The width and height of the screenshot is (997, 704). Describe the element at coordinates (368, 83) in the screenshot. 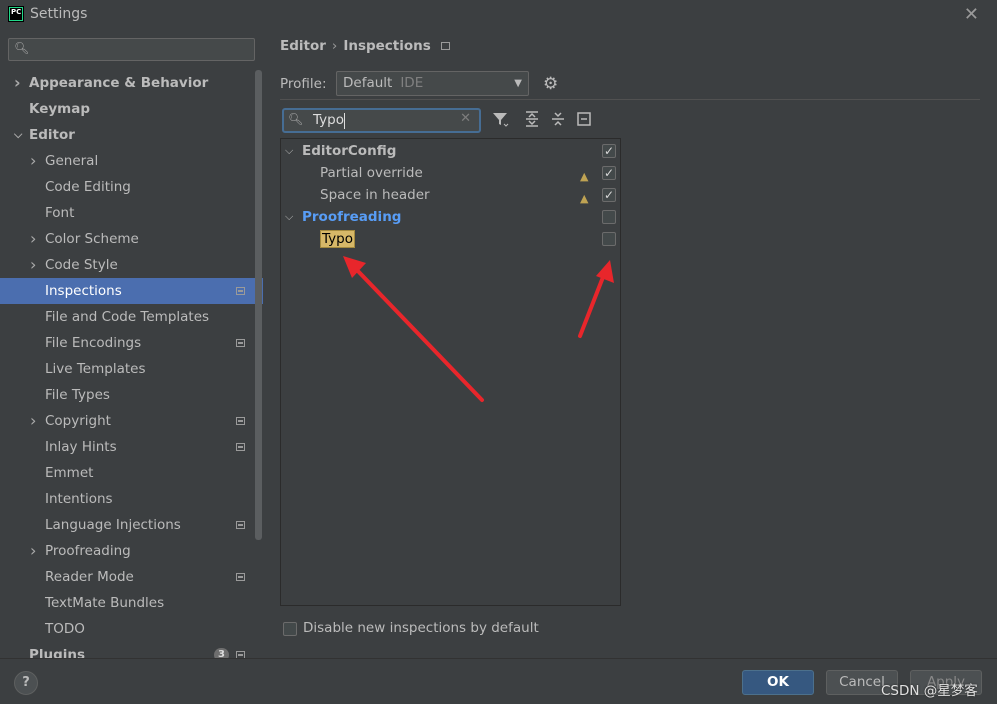

I see `profile-value: Default` at that location.